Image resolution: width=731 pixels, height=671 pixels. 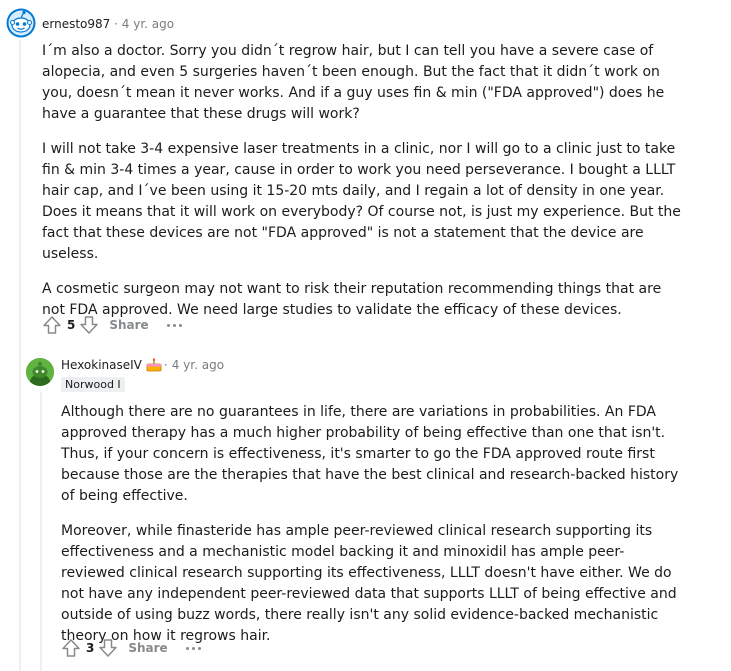 What do you see at coordinates (71, 325) in the screenshot?
I see `vote-score: 5` at bounding box center [71, 325].